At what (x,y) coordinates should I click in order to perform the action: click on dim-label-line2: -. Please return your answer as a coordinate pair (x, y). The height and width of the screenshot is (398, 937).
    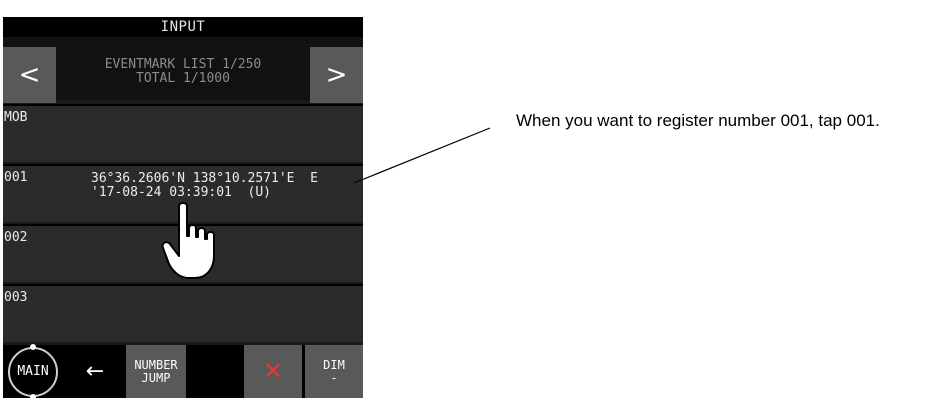
    Looking at the image, I should click on (334, 377).